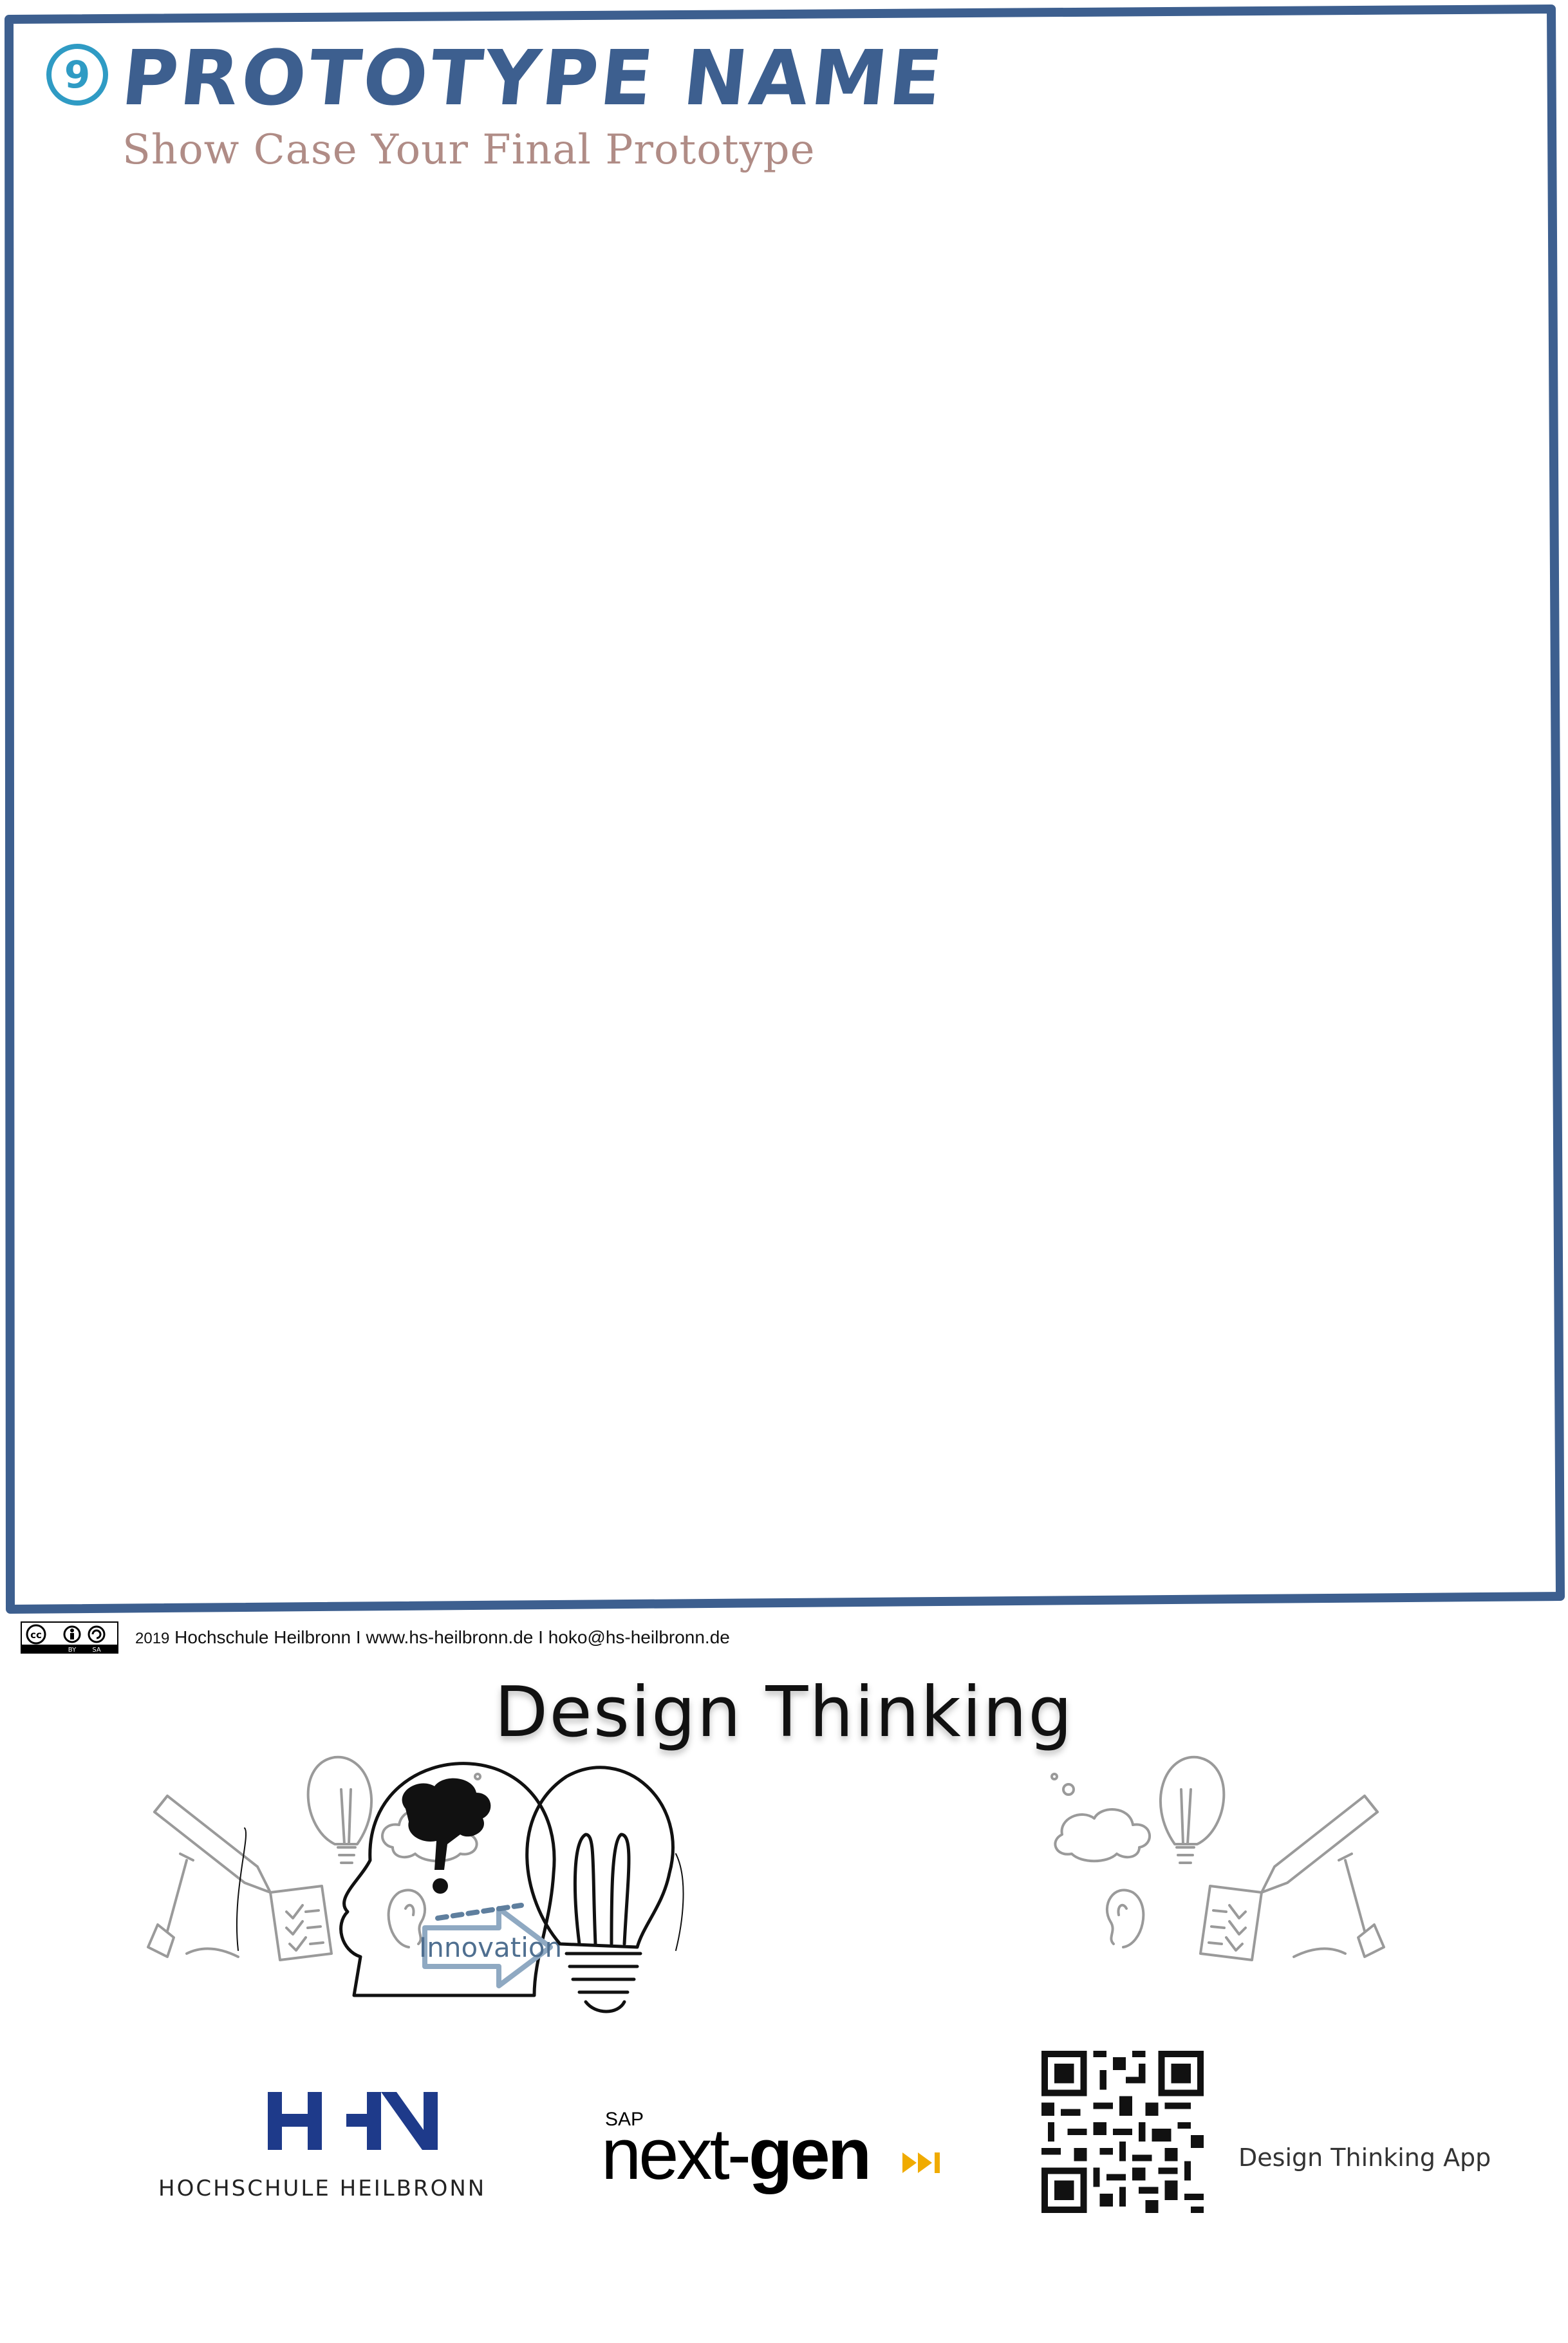  Describe the element at coordinates (676, 2154) in the screenshot. I see `sap-next-text: next-` at that location.